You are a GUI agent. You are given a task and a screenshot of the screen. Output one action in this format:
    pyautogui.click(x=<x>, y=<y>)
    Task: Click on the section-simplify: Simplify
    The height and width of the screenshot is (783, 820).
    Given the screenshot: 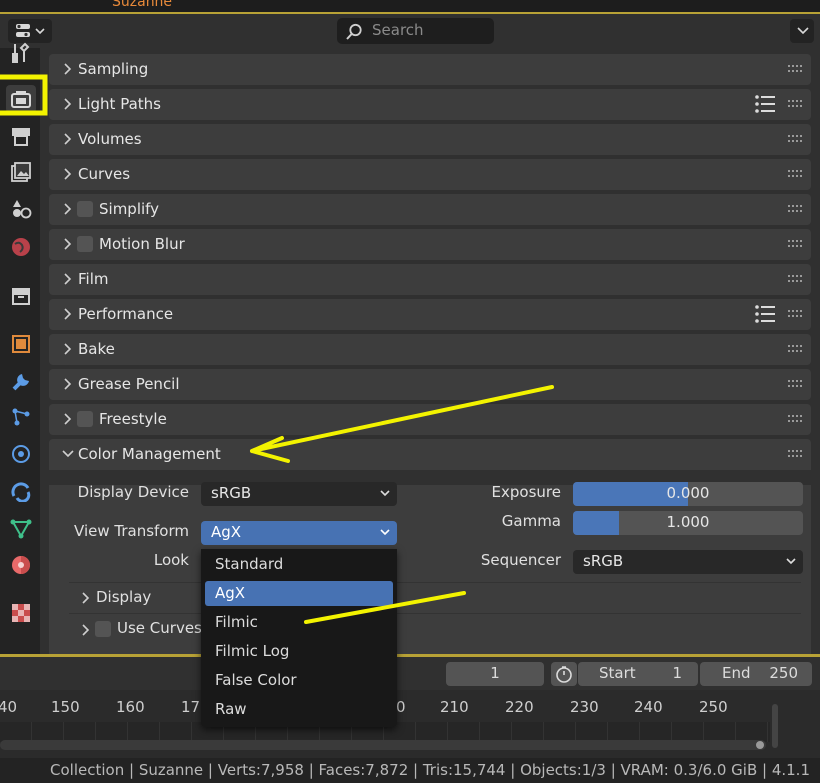 What is the action you would take?
    pyautogui.click(x=430, y=209)
    